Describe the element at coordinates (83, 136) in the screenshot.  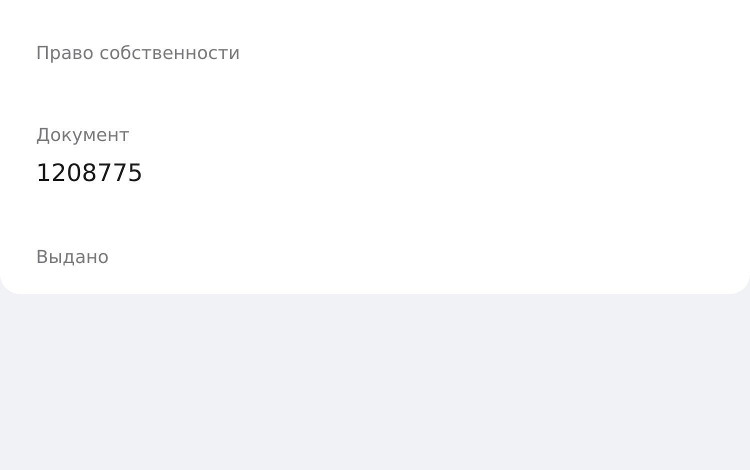
I see `field-label: Документ` at that location.